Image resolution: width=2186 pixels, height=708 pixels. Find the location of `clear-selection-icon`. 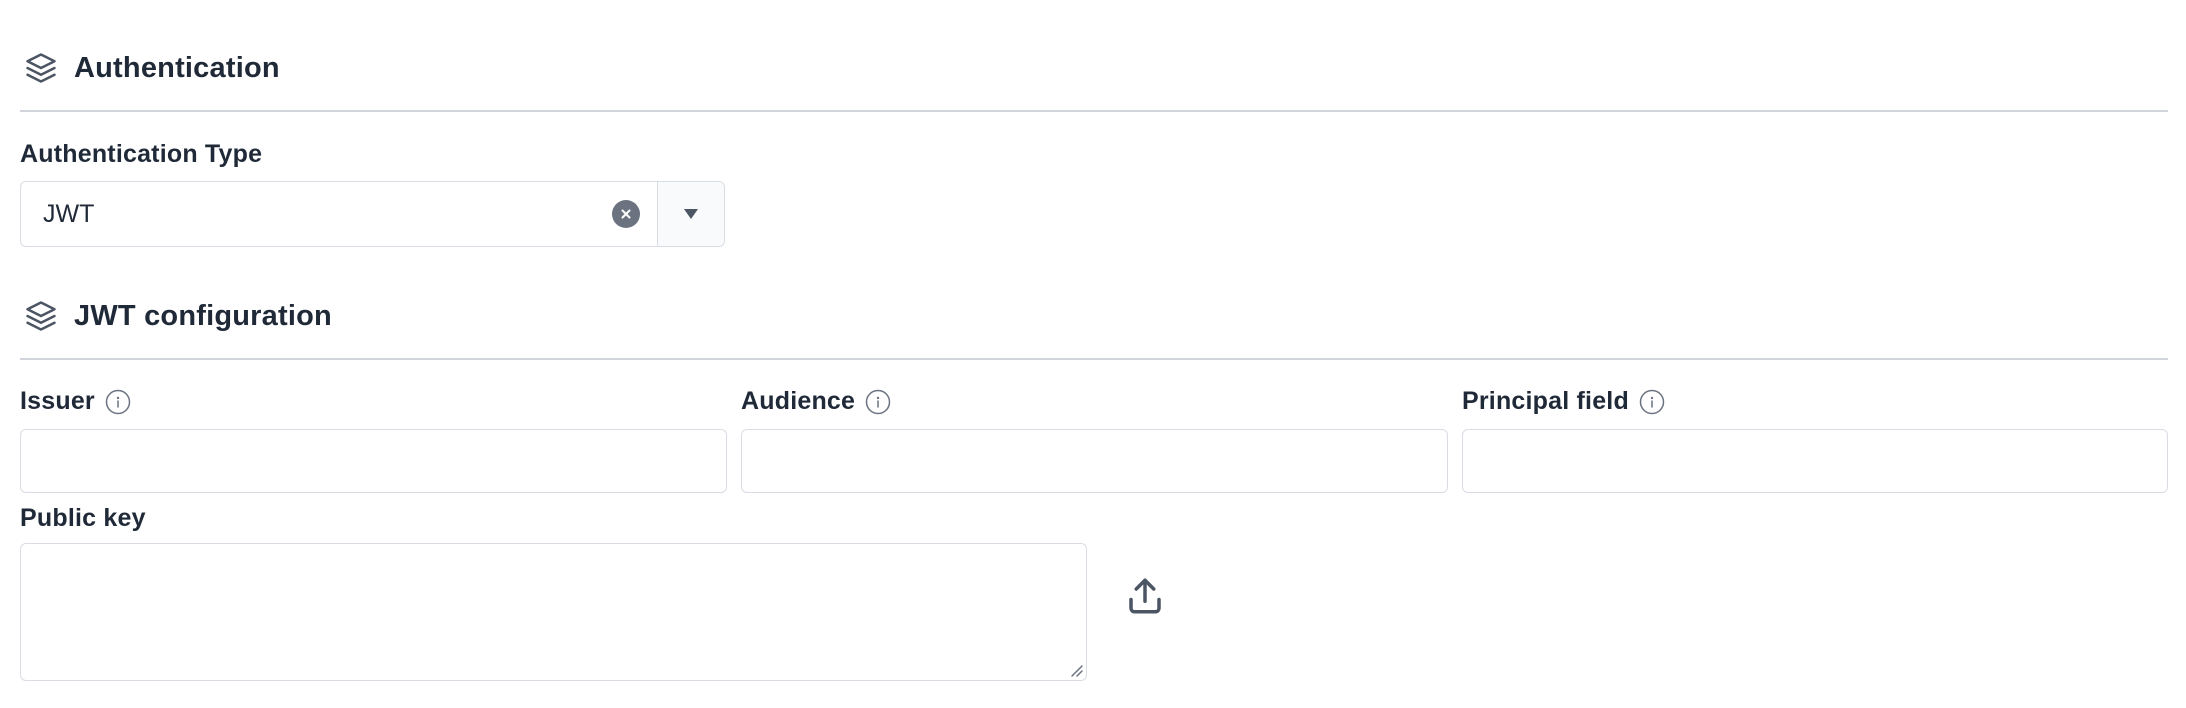

clear-selection-icon is located at coordinates (626, 214).